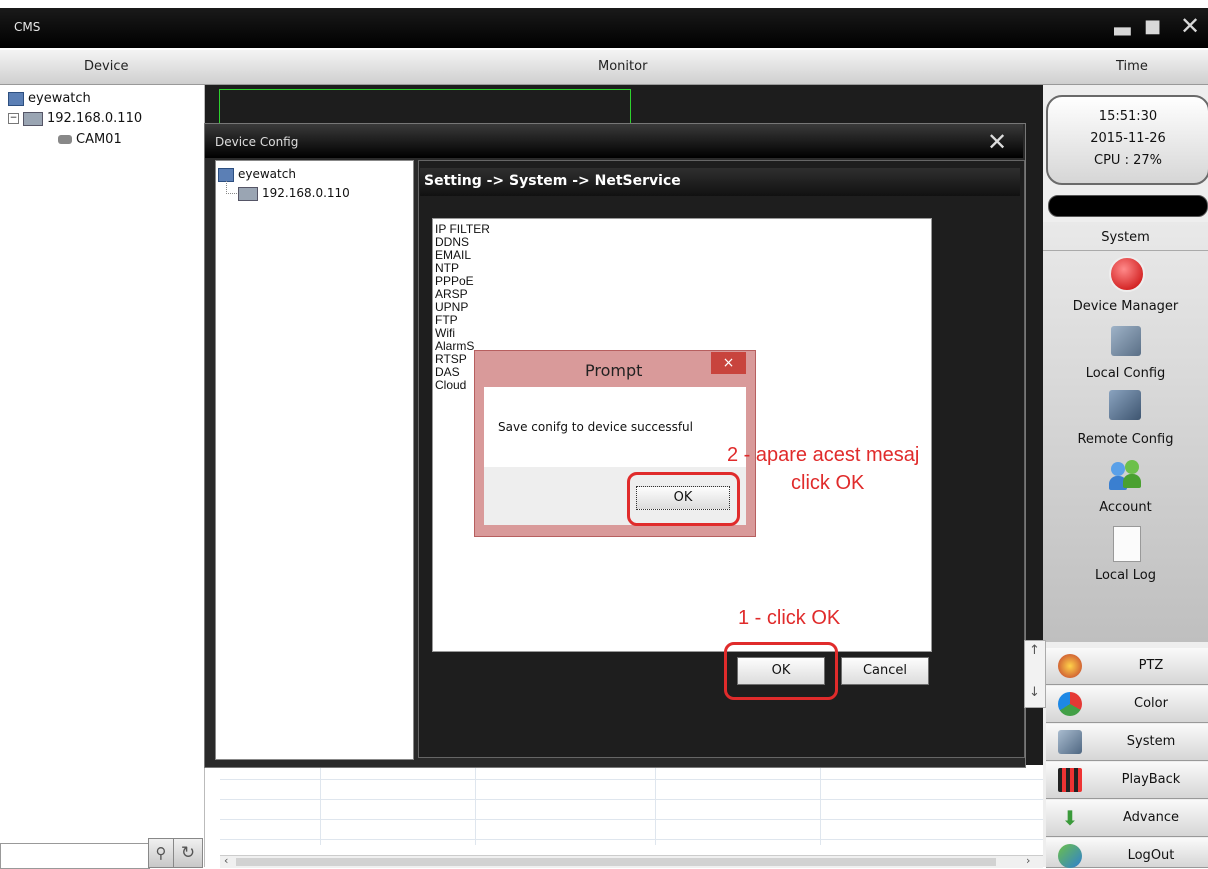  I want to click on scroll-down-icon: ↓, so click(1034, 692).